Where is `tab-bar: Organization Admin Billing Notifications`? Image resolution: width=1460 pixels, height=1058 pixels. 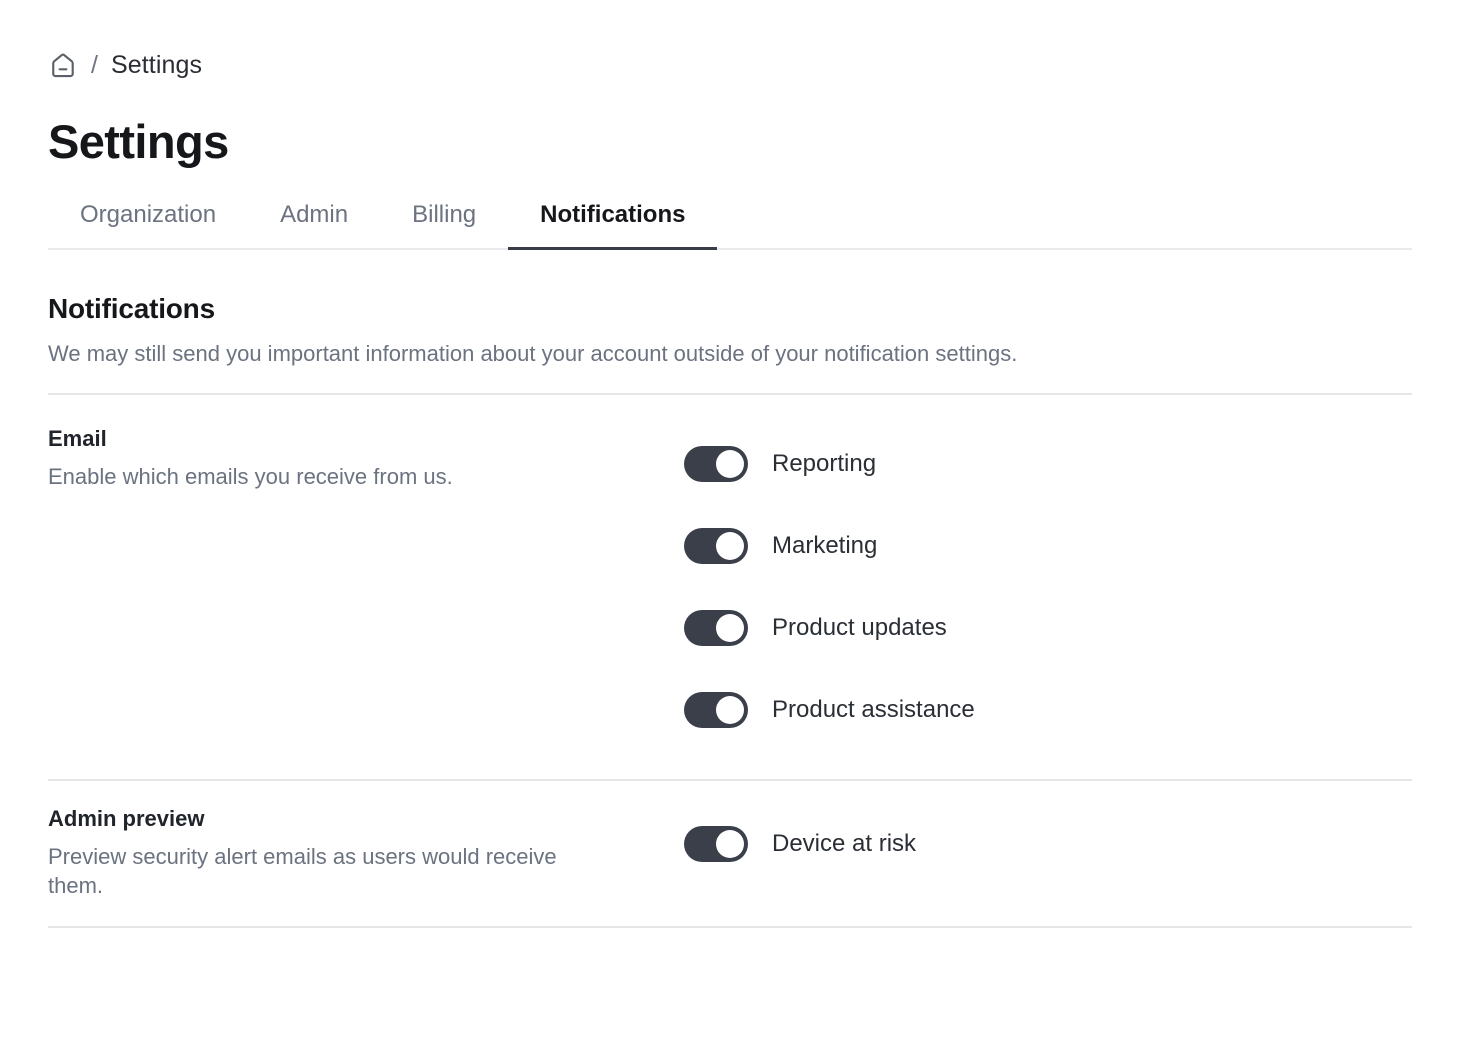
tab-bar: Organization Admin Billing Notifications is located at coordinates (730, 226).